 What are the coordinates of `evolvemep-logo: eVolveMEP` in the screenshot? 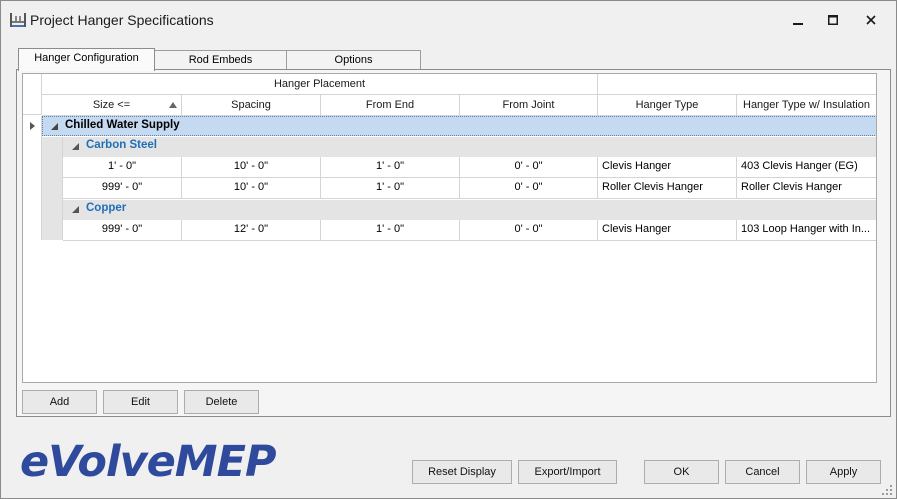 It's located at (148, 462).